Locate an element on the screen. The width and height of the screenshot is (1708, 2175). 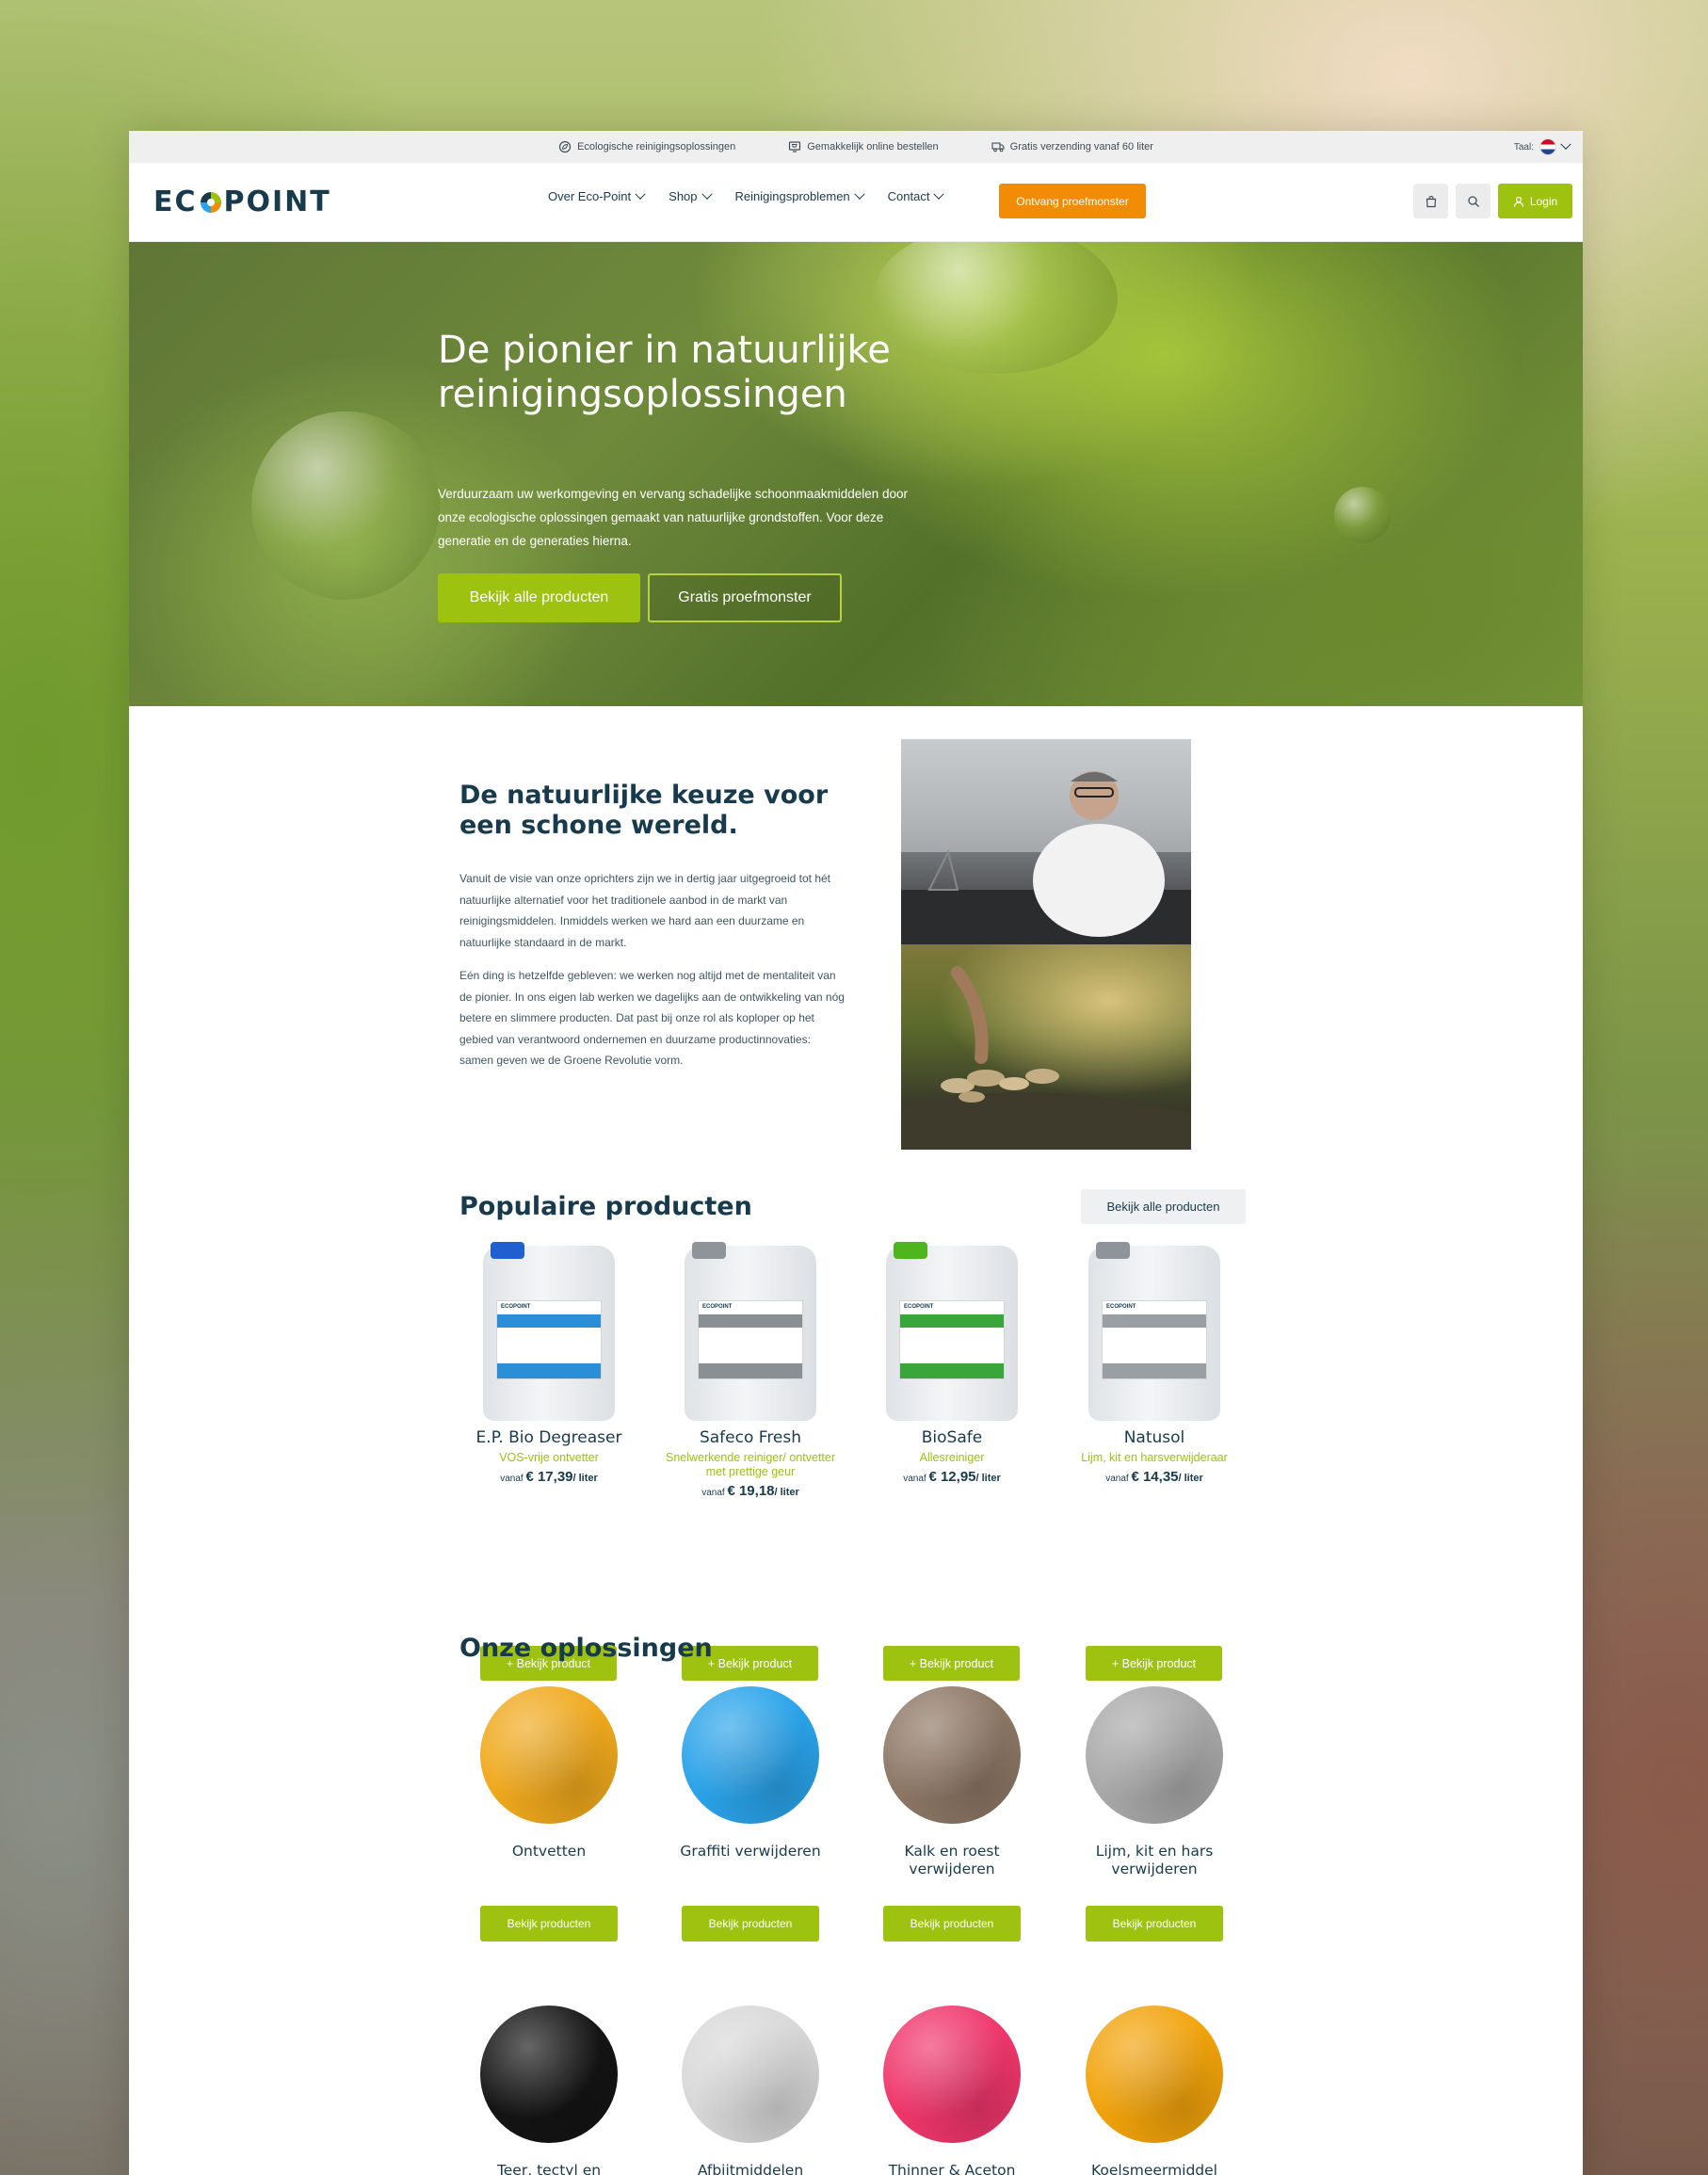
info-text: Gratis verzending vanaf 60 liter is located at coordinates (1081, 147).